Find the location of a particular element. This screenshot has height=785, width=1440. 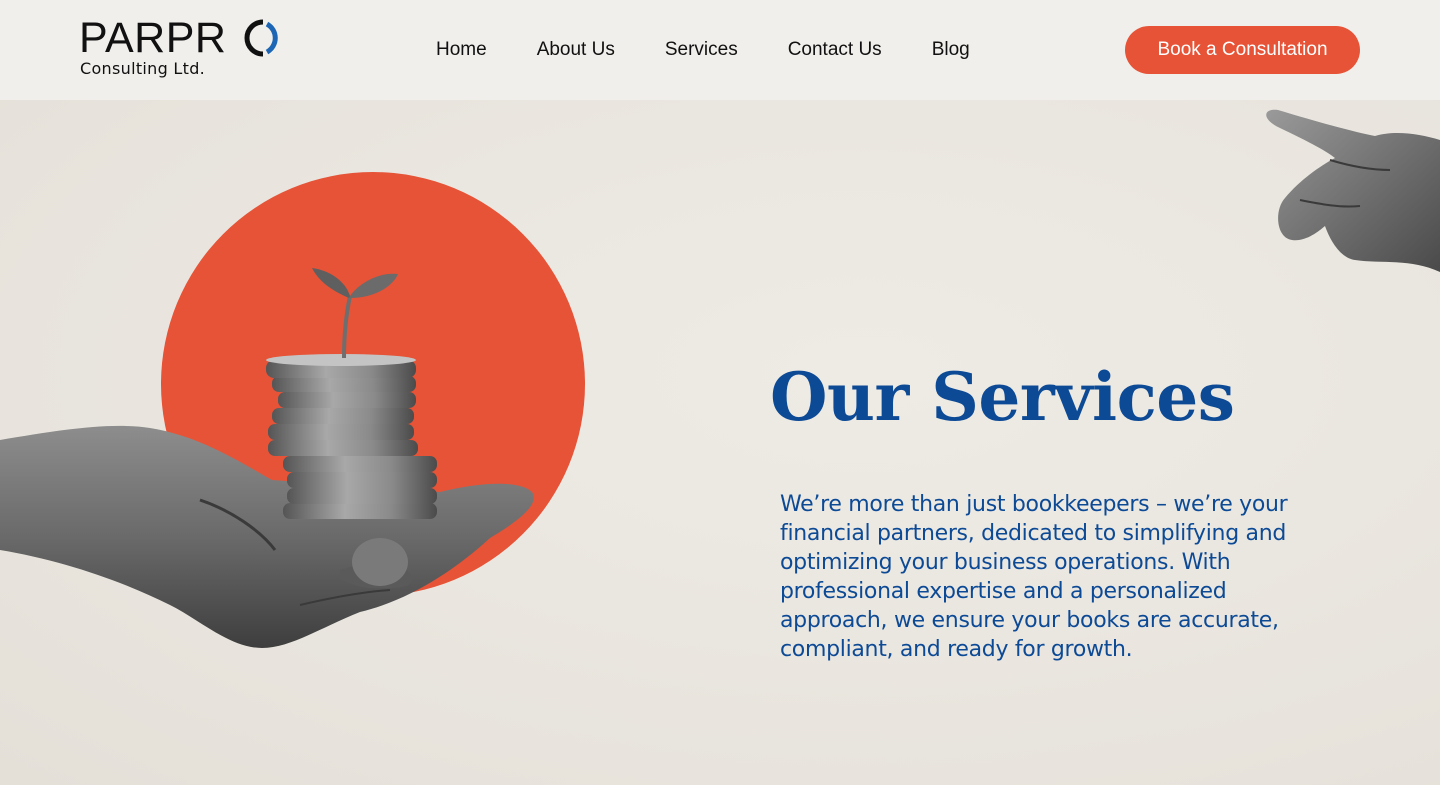

nav-item-about-us: About Us is located at coordinates (576, 50).